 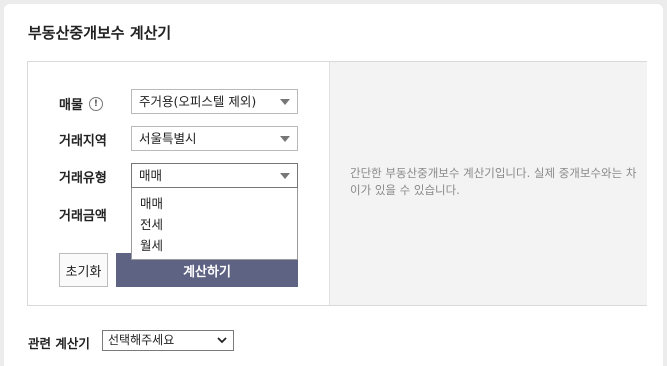 I want to click on region-select: 서울특별시, so click(x=214, y=138).